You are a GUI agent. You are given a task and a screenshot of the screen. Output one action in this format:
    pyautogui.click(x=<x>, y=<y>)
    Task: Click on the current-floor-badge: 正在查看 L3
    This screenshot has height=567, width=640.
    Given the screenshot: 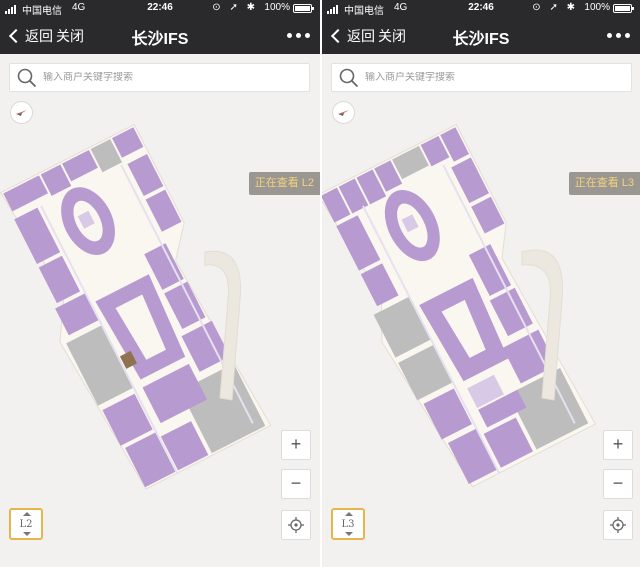 What is the action you would take?
    pyautogui.click(x=604, y=183)
    